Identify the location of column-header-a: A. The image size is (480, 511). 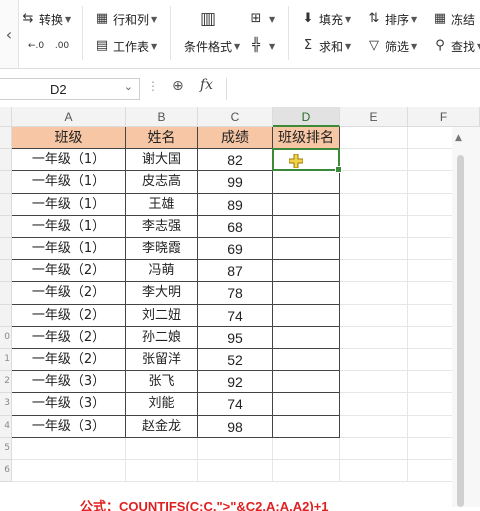
(69, 117).